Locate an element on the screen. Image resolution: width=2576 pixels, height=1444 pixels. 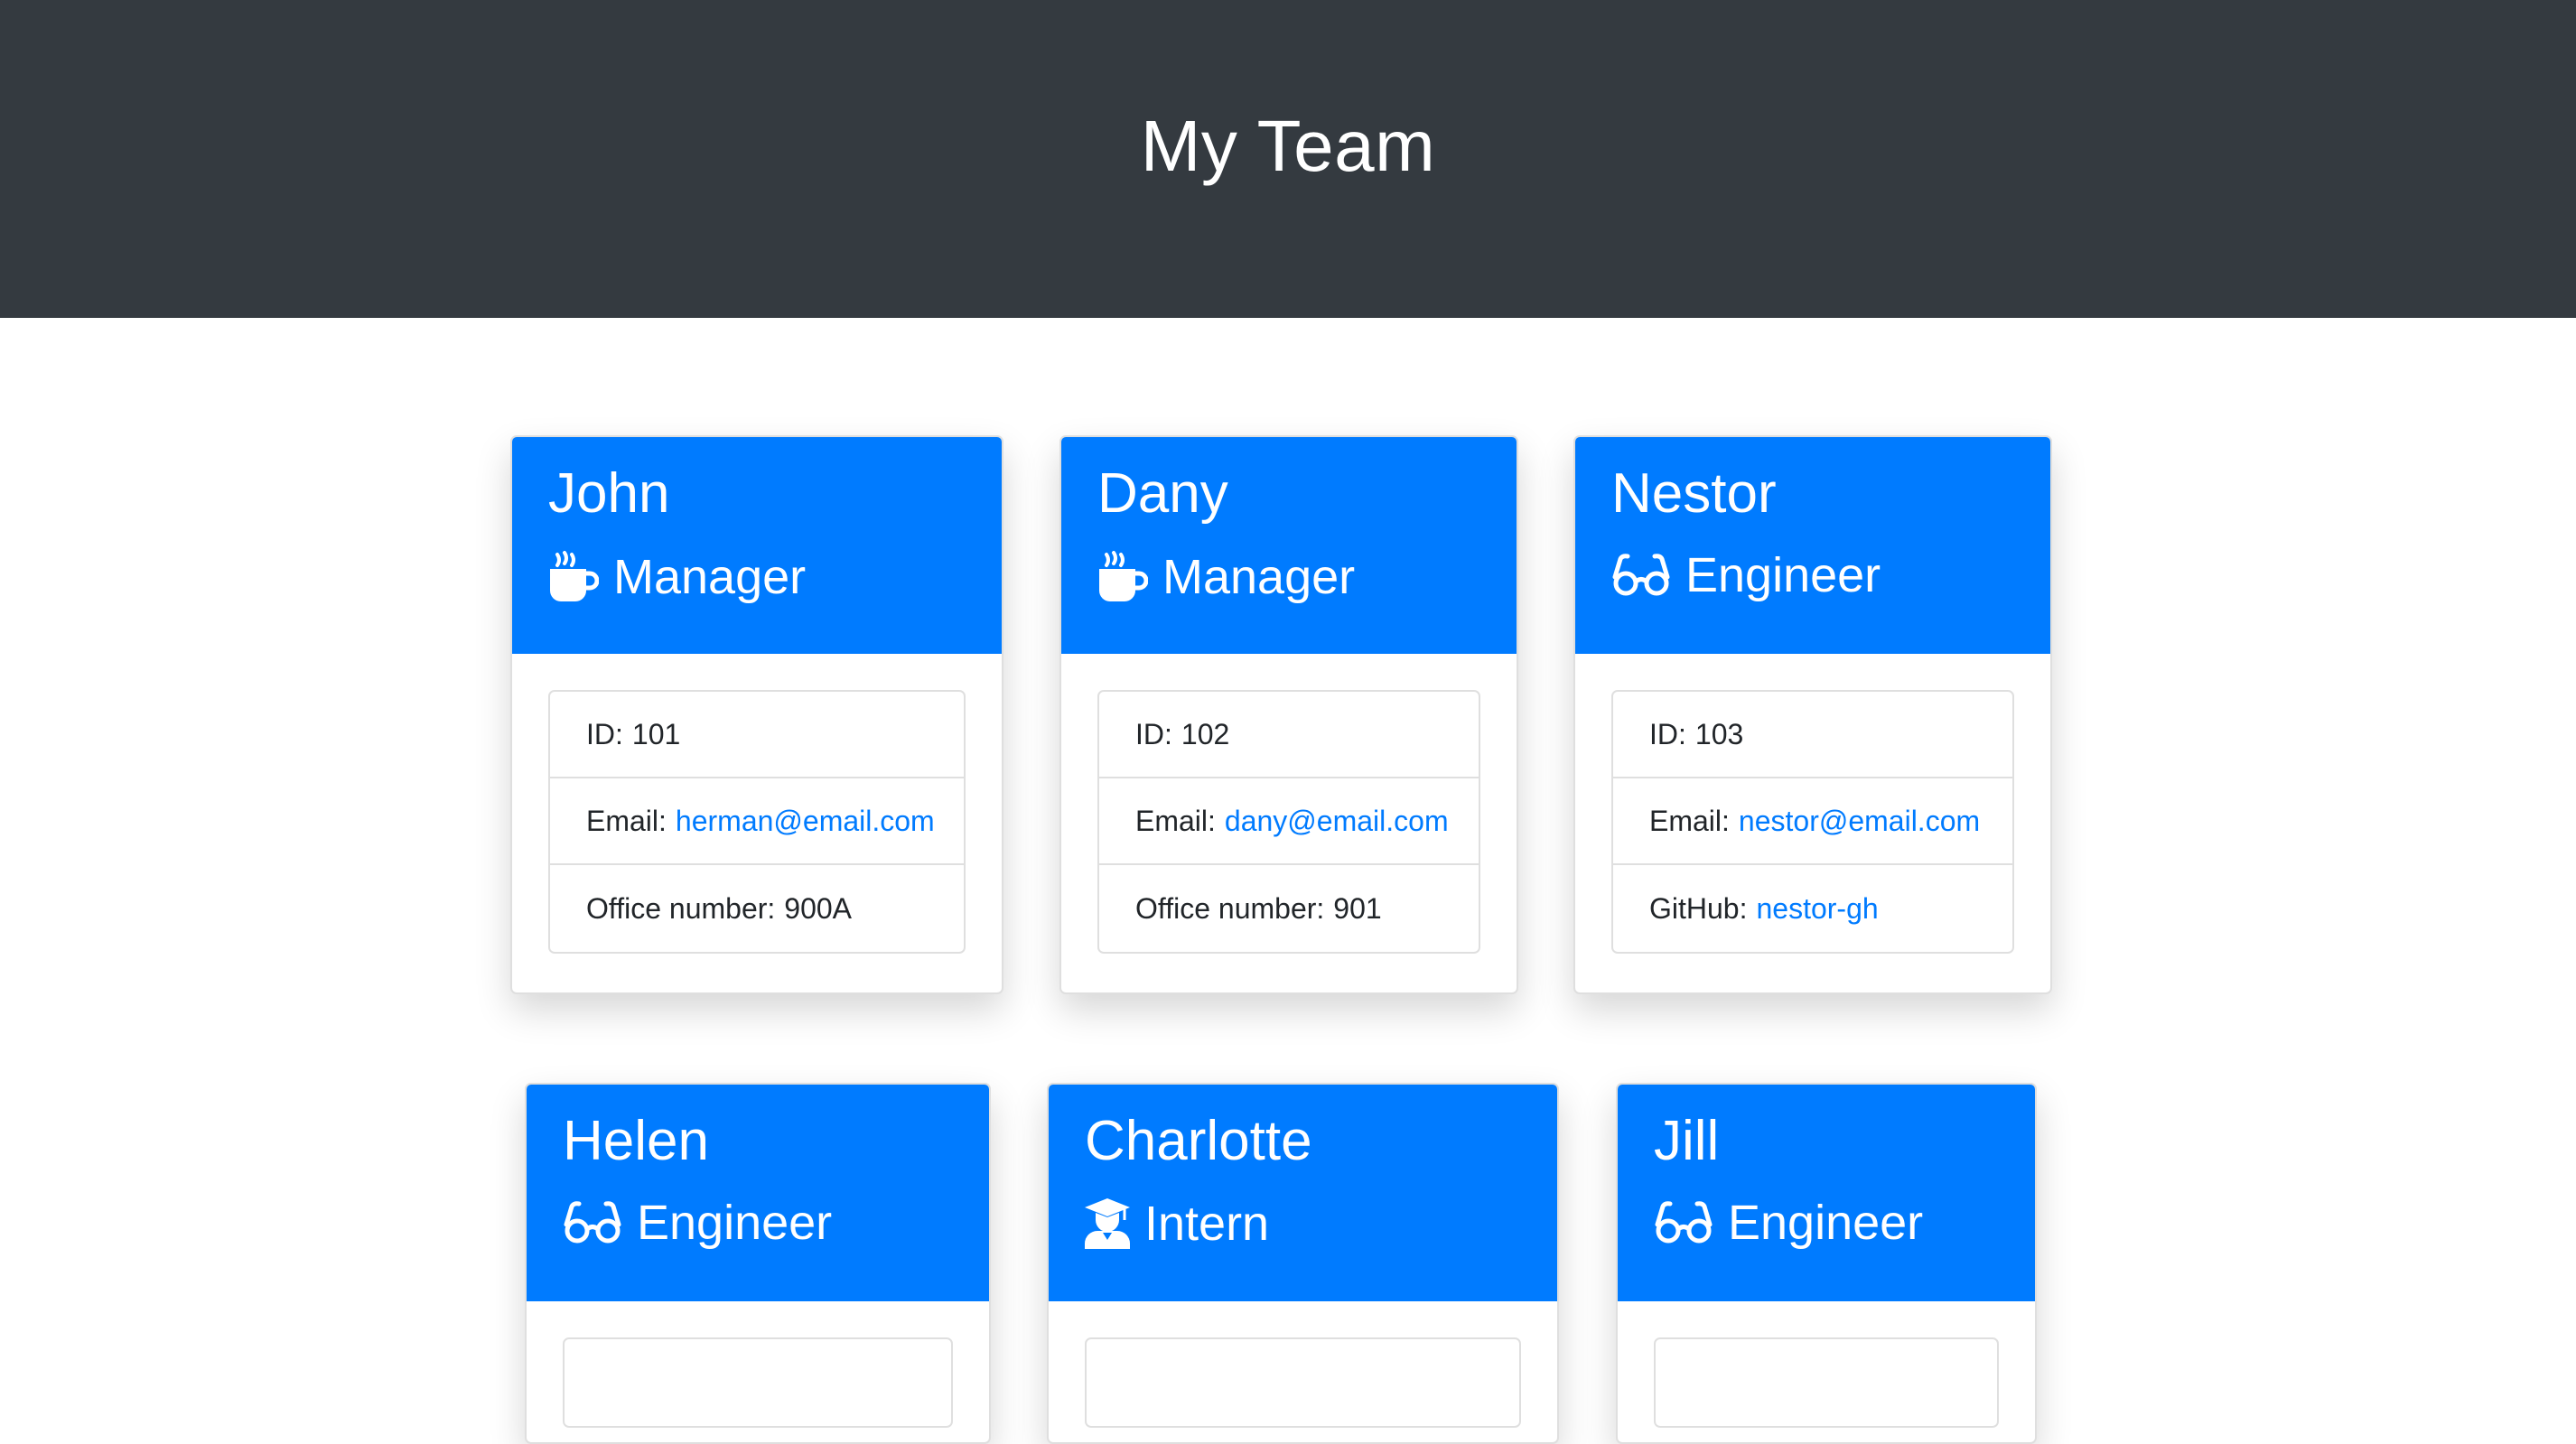
employee-role: Intern is located at coordinates (1303, 1223).